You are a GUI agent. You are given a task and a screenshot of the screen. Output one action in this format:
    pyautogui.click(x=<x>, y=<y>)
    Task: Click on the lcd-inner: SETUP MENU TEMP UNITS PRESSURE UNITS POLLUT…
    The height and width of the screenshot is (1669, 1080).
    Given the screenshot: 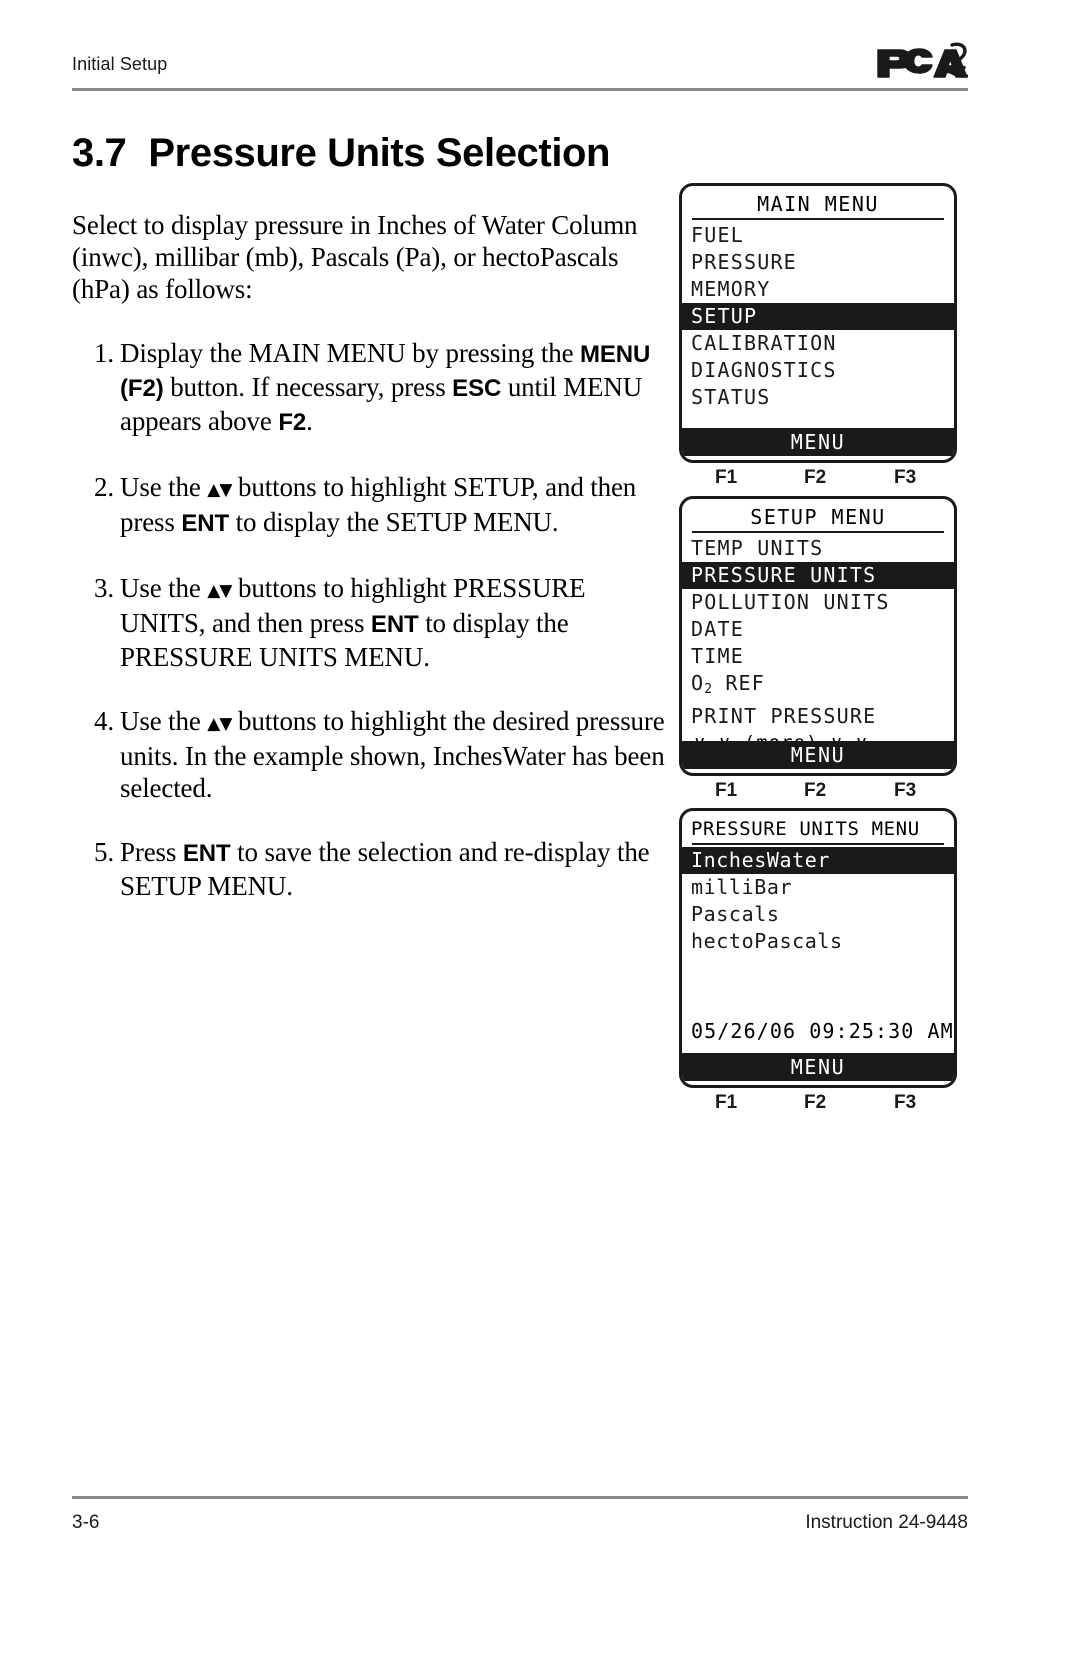 What is the action you would take?
    pyautogui.click(x=818, y=636)
    